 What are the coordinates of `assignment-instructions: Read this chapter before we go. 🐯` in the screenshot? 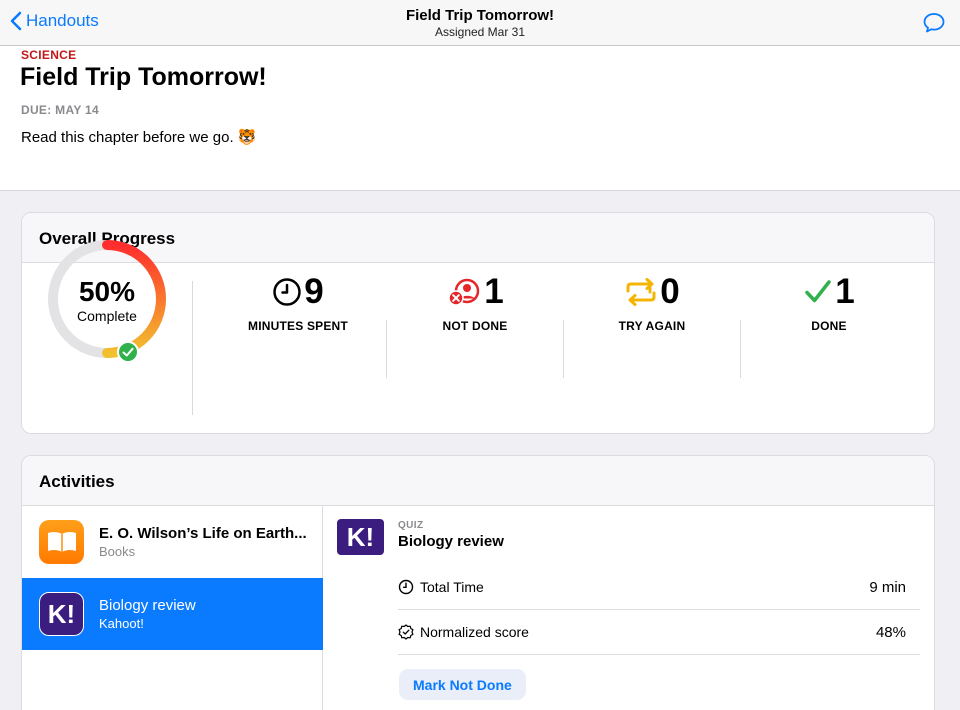 It's located at (139, 137).